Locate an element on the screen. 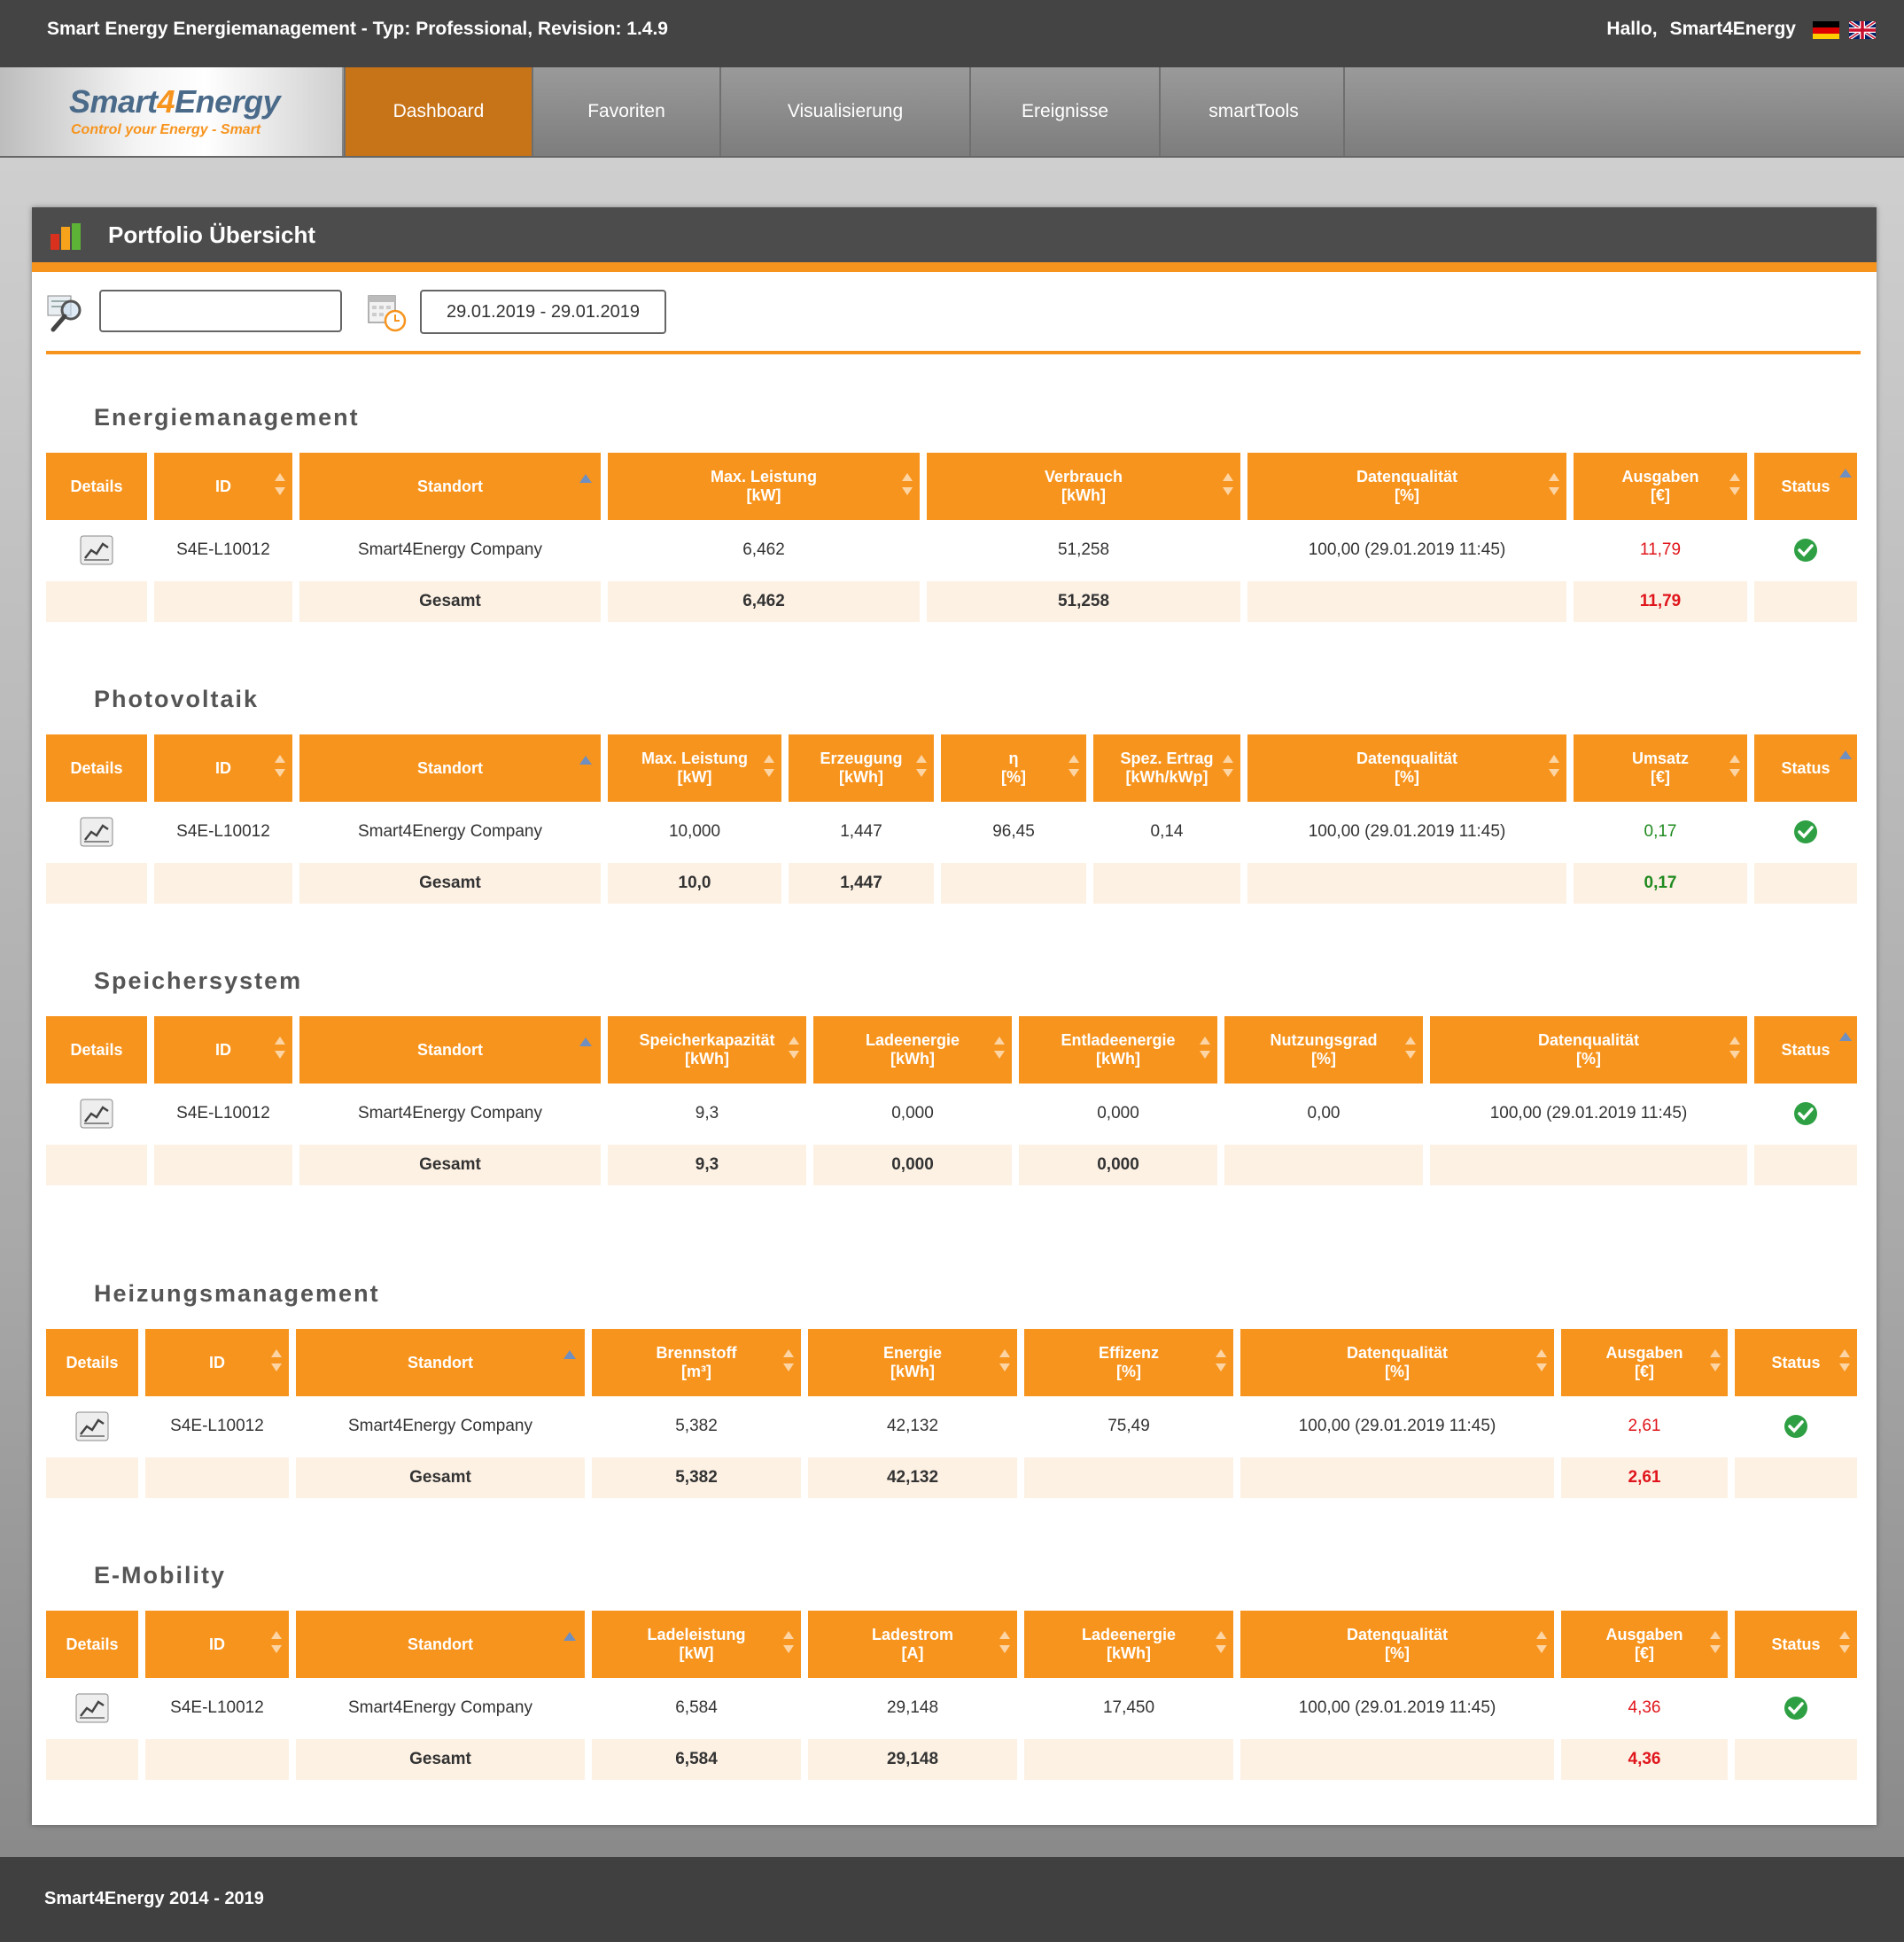  date-range-input: 29.01.2019 - 29.01.2019 is located at coordinates (543, 312).